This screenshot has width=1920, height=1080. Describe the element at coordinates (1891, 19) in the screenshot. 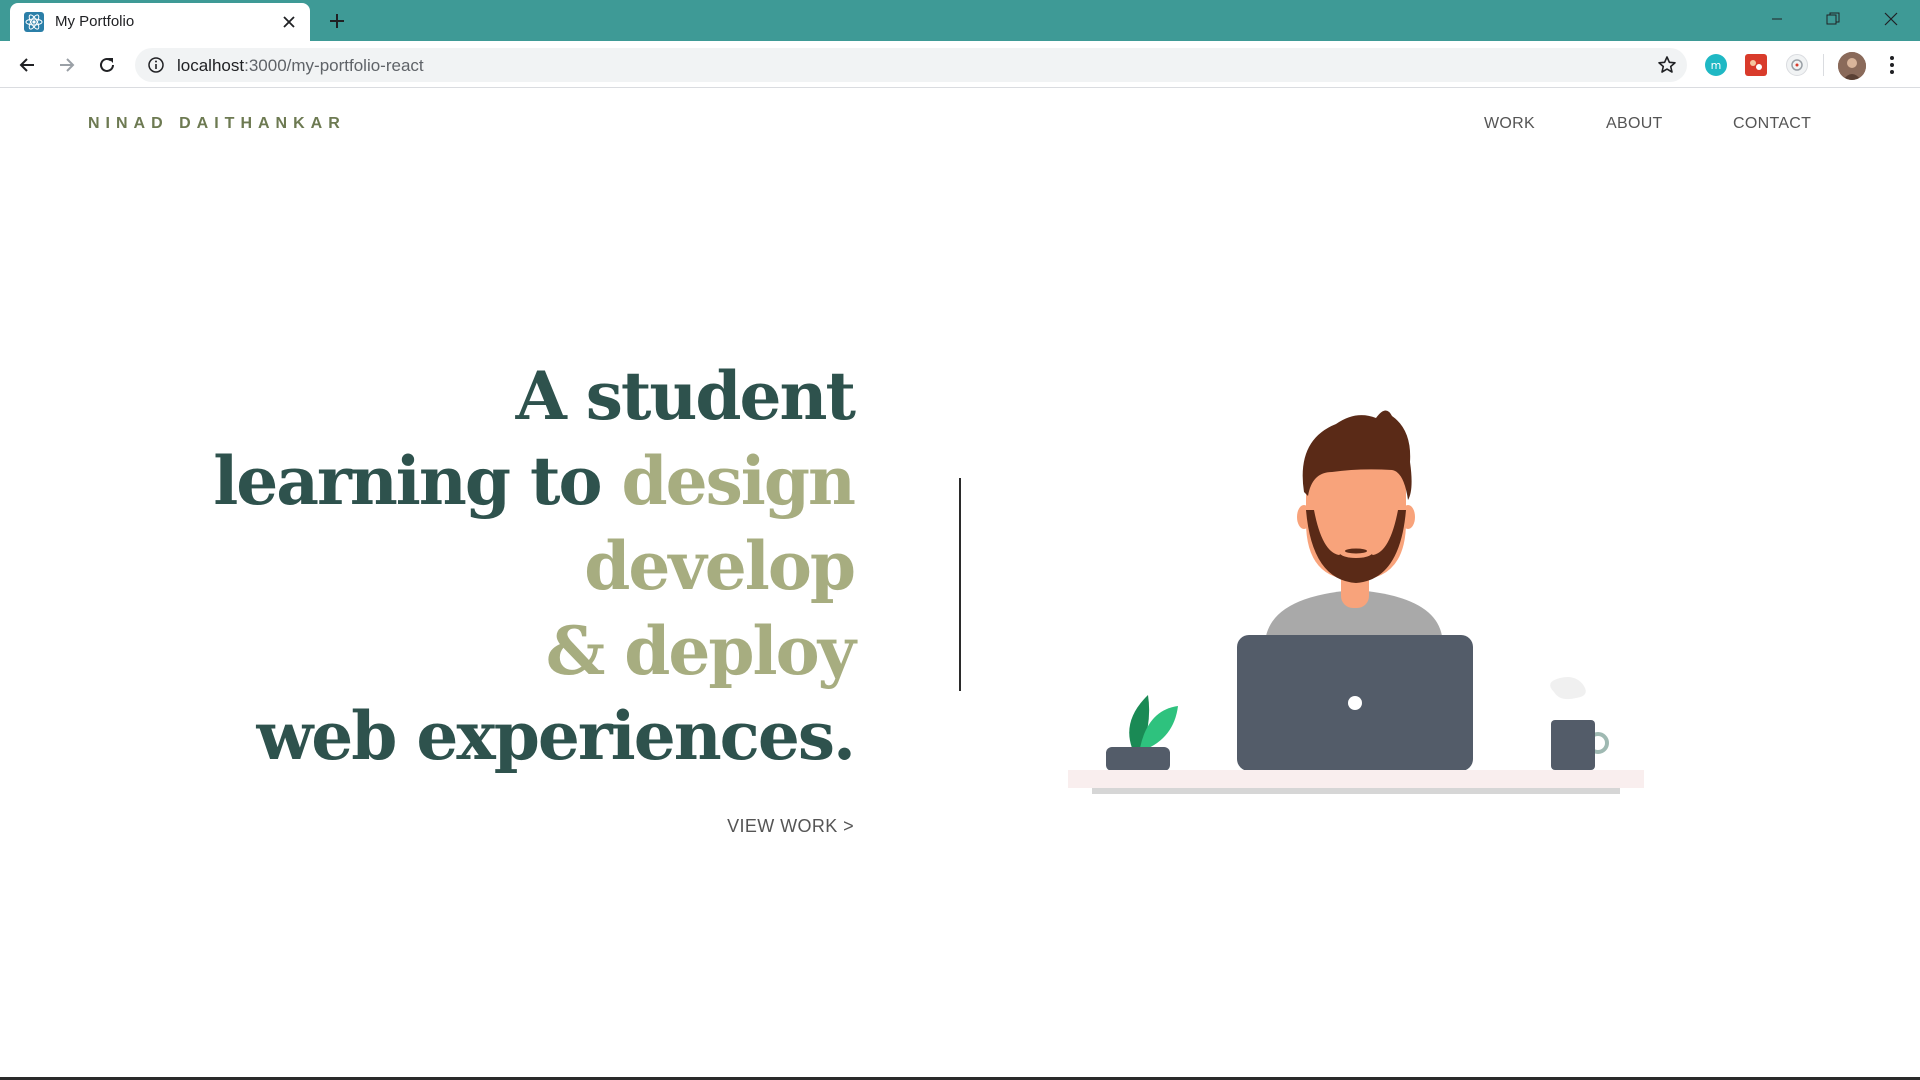

I see `close-window-icon` at that location.